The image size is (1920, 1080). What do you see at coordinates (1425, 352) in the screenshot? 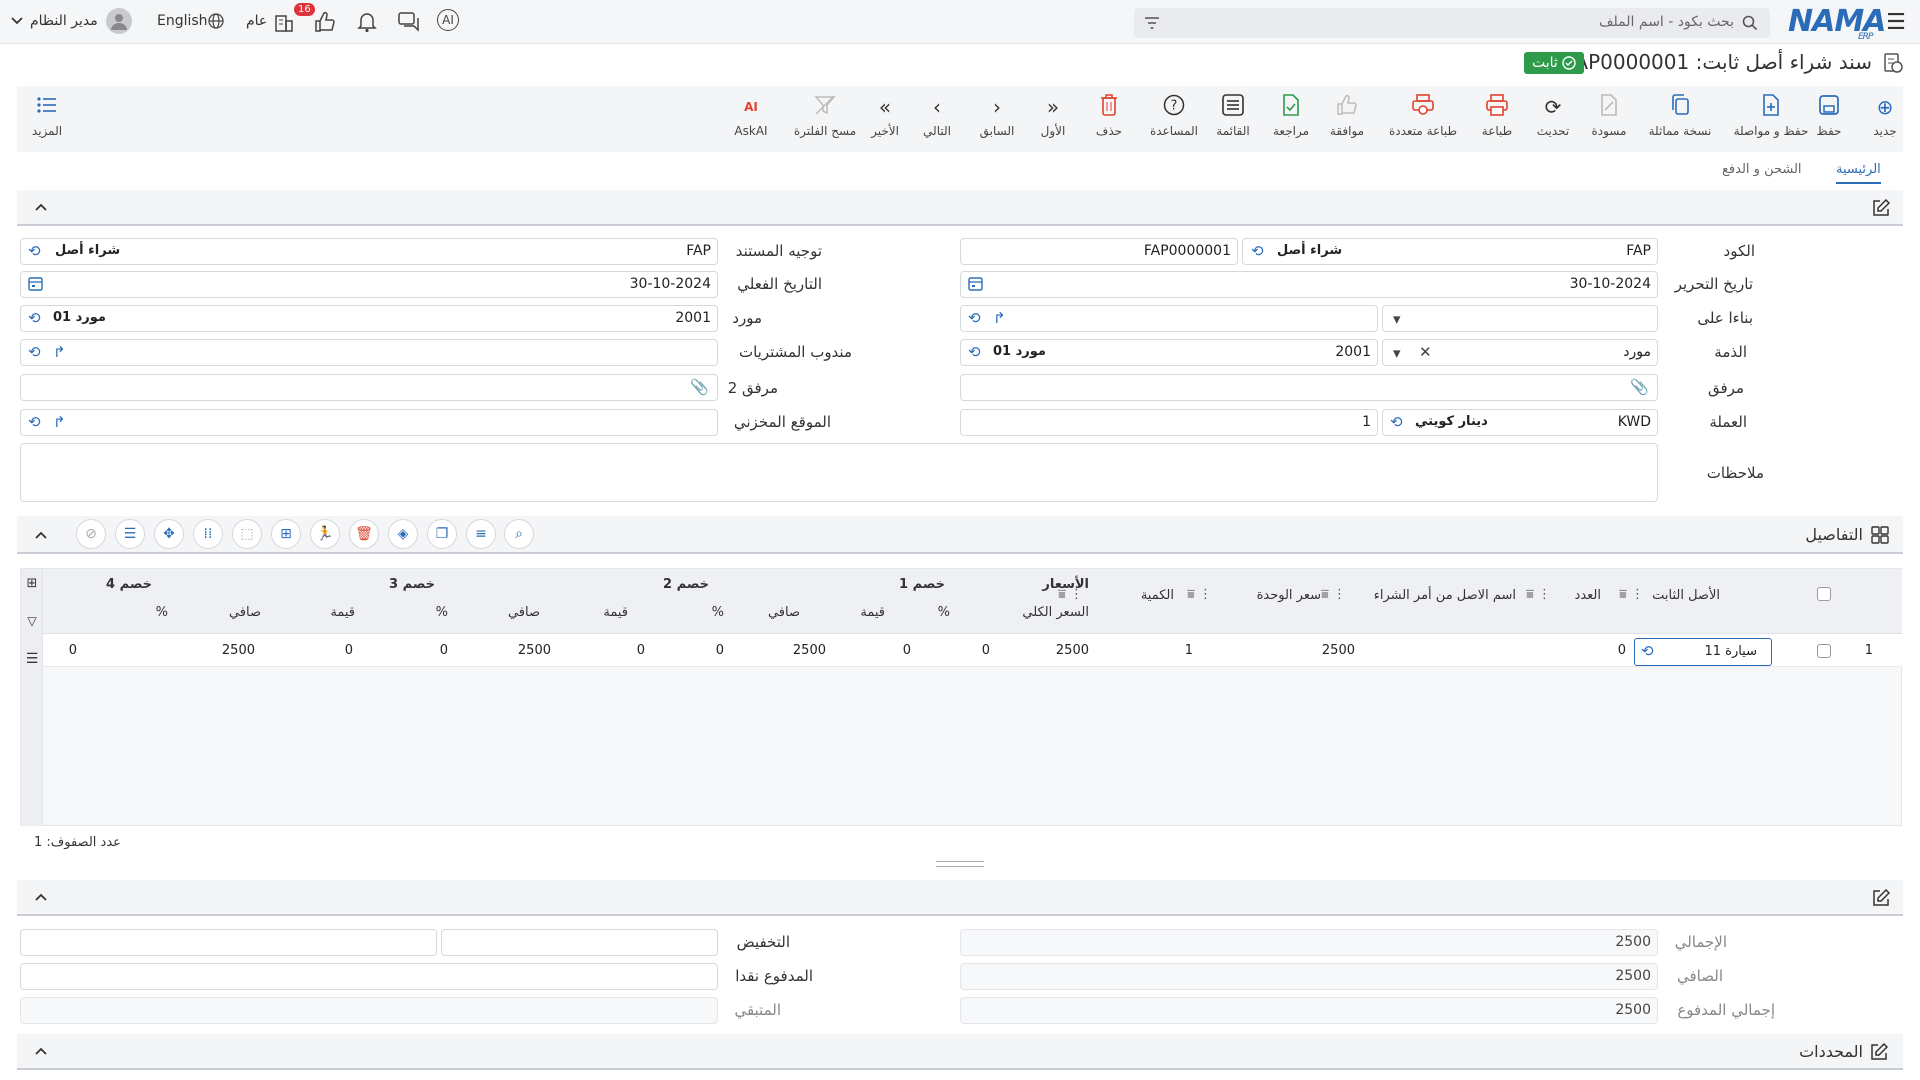
I see `close-icon: ✕` at bounding box center [1425, 352].